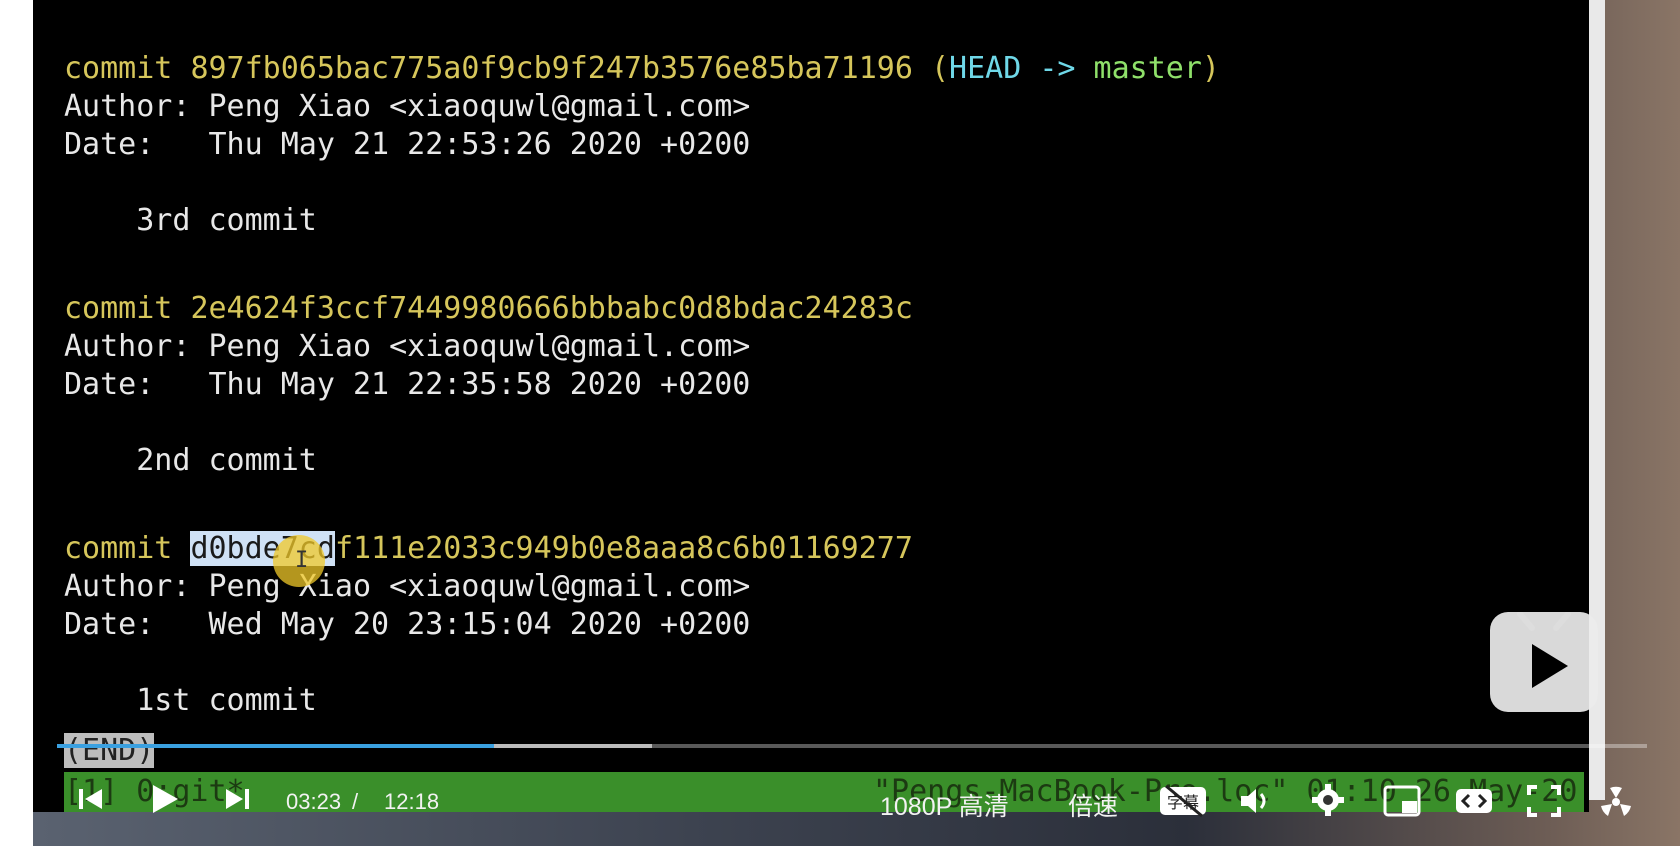  I want to click on subtitle-off-icon: 字幕, so click(1183, 803).